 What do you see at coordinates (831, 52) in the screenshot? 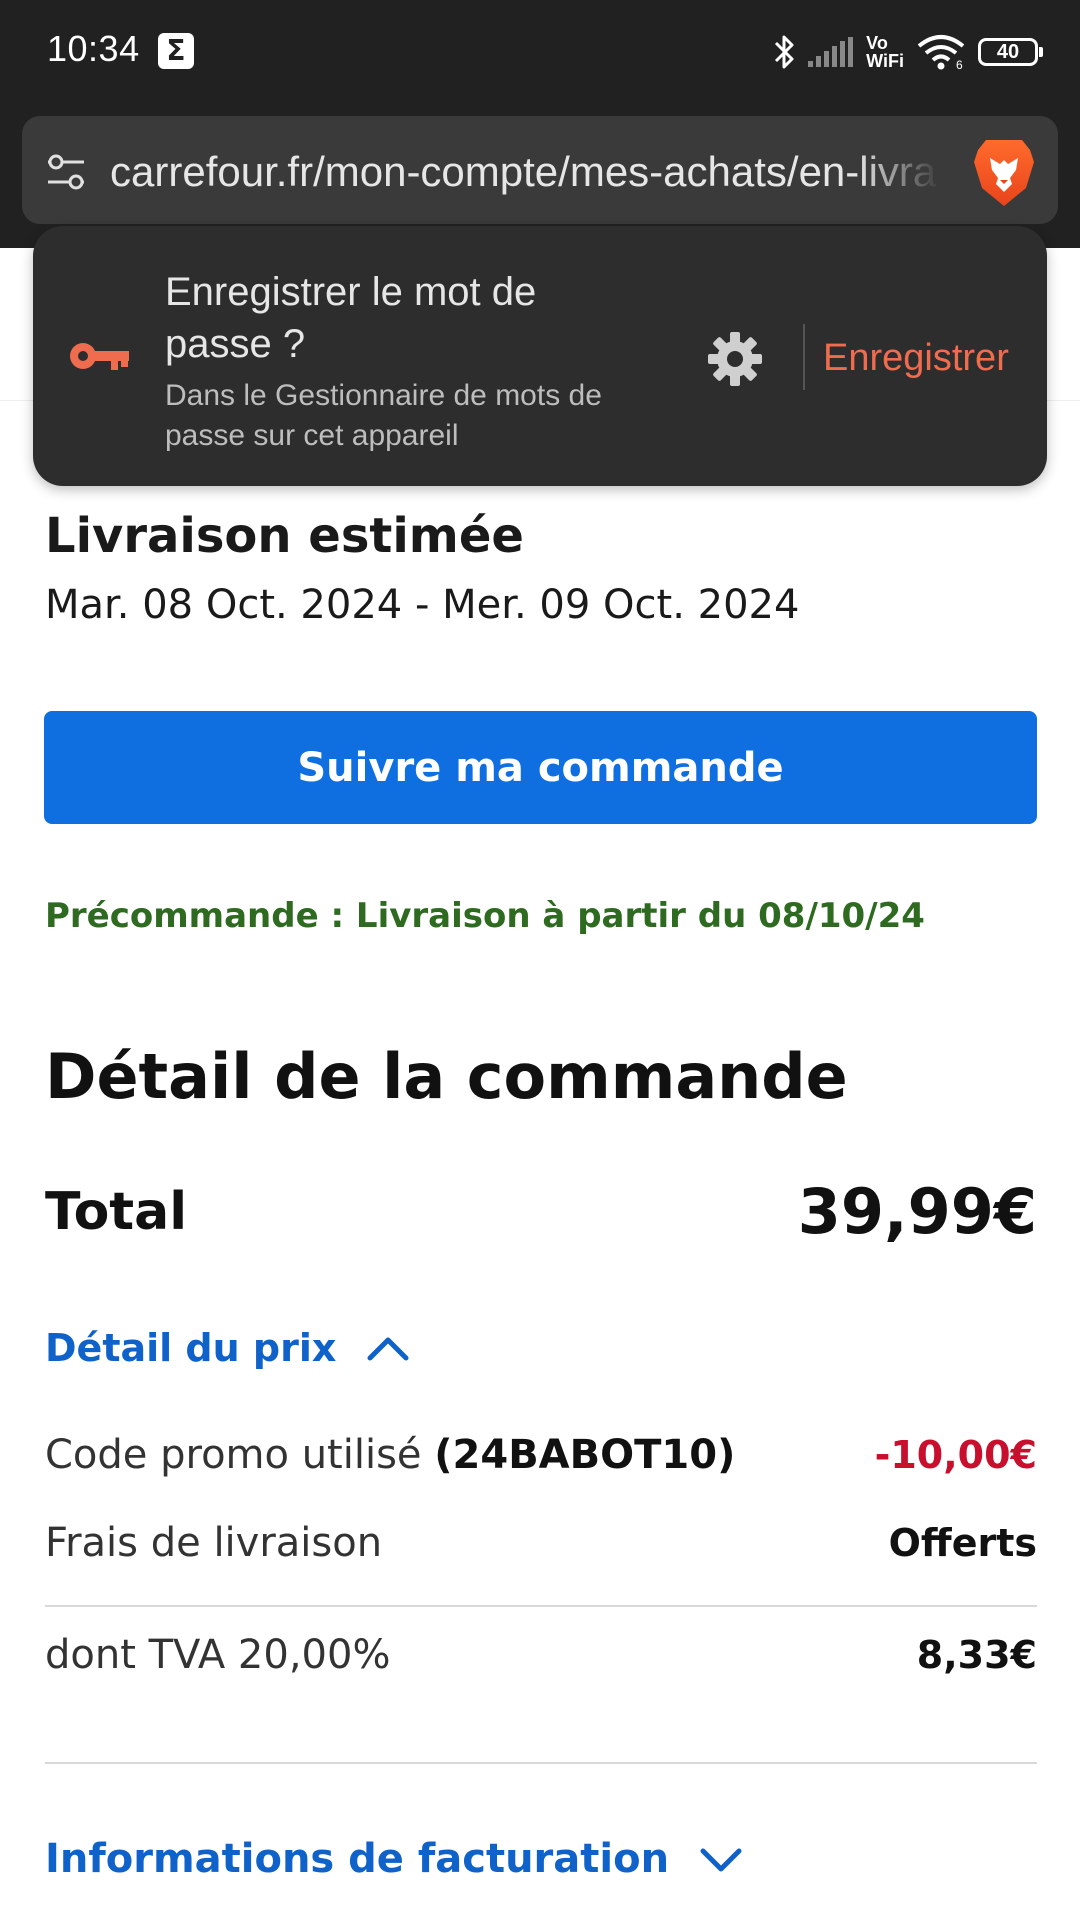
I see `signal-icon` at bounding box center [831, 52].